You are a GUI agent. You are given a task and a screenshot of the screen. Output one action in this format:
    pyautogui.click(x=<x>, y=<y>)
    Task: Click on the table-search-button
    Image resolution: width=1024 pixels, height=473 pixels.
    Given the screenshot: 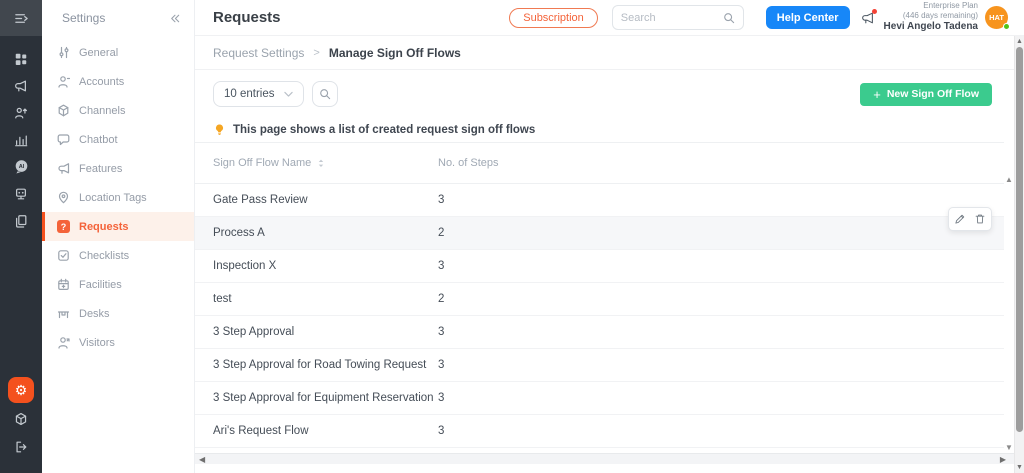 What is the action you would take?
    pyautogui.click(x=324, y=94)
    